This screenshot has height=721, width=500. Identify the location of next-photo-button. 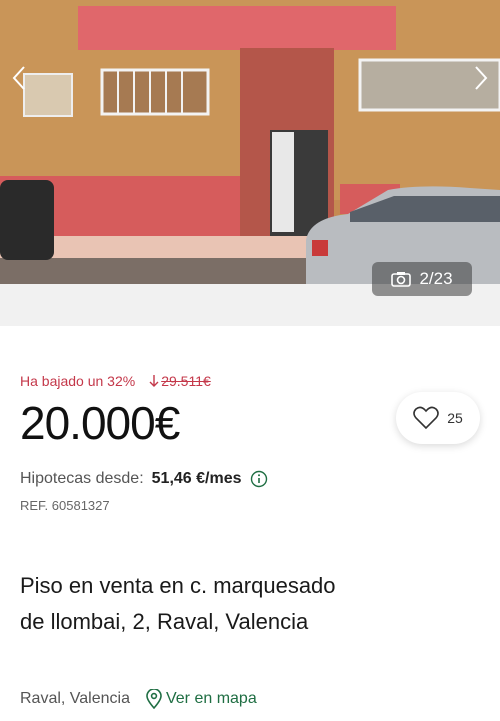
(481, 78).